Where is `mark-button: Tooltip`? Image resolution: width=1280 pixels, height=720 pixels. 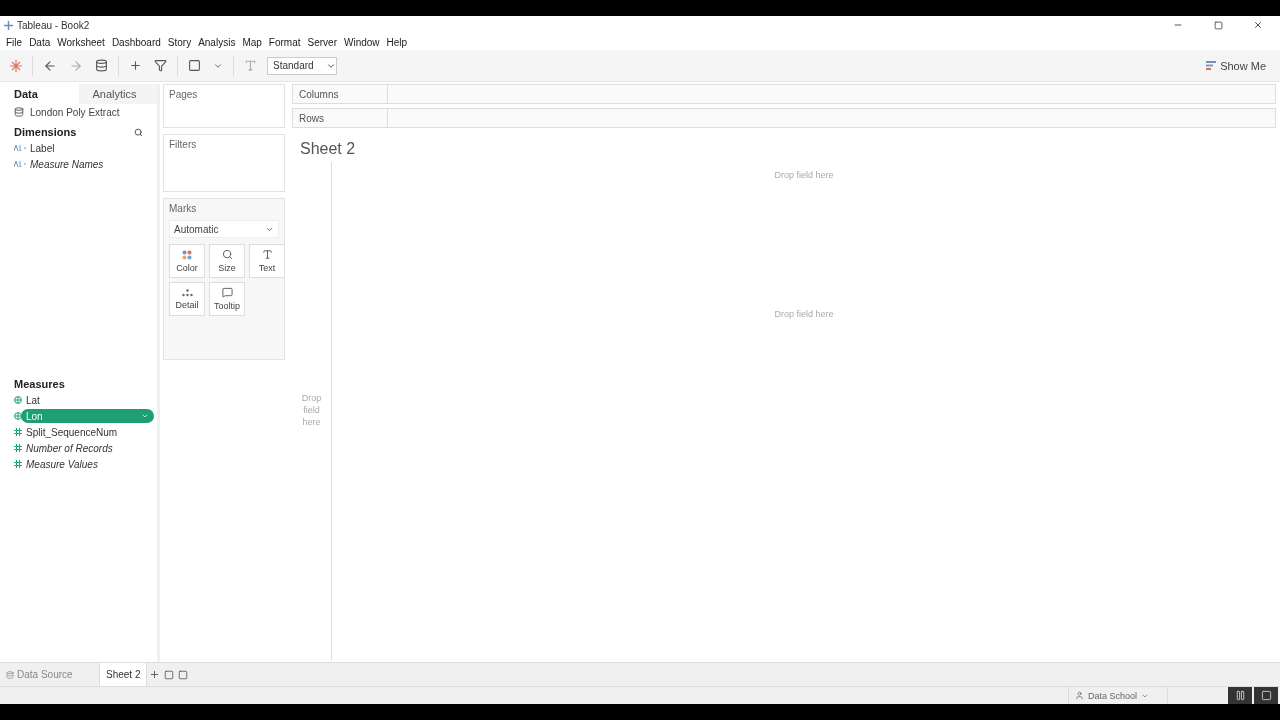
mark-button: Tooltip is located at coordinates (227, 299).